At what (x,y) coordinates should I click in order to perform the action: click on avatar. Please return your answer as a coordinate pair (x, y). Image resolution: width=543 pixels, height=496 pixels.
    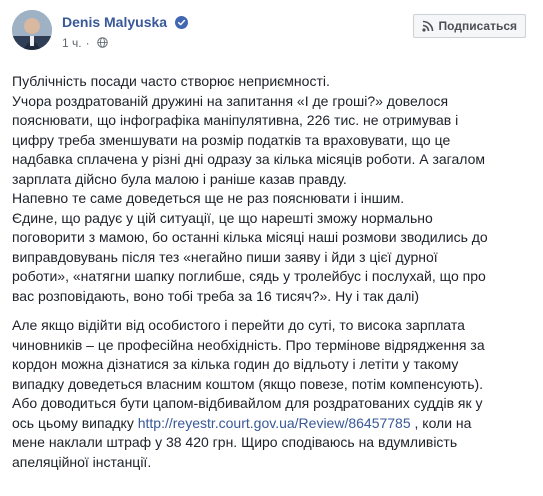
    Looking at the image, I should click on (32, 30).